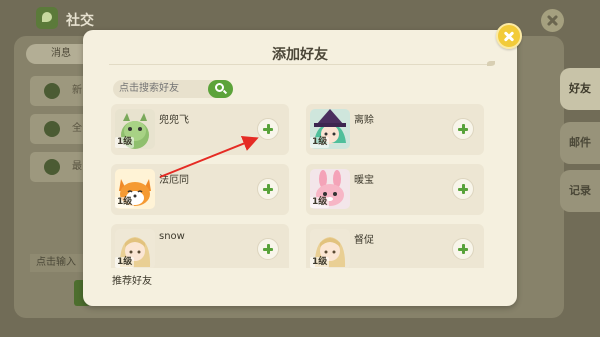 This screenshot has width=600, height=337. Describe the element at coordinates (509, 36) in the screenshot. I see `close-dialog-button` at that location.